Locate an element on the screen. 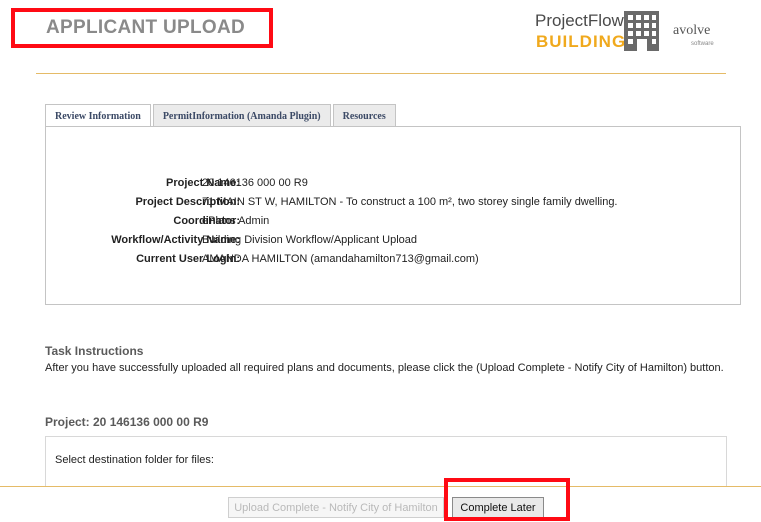 This screenshot has width=761, height=522. header-divider is located at coordinates (381, 73).